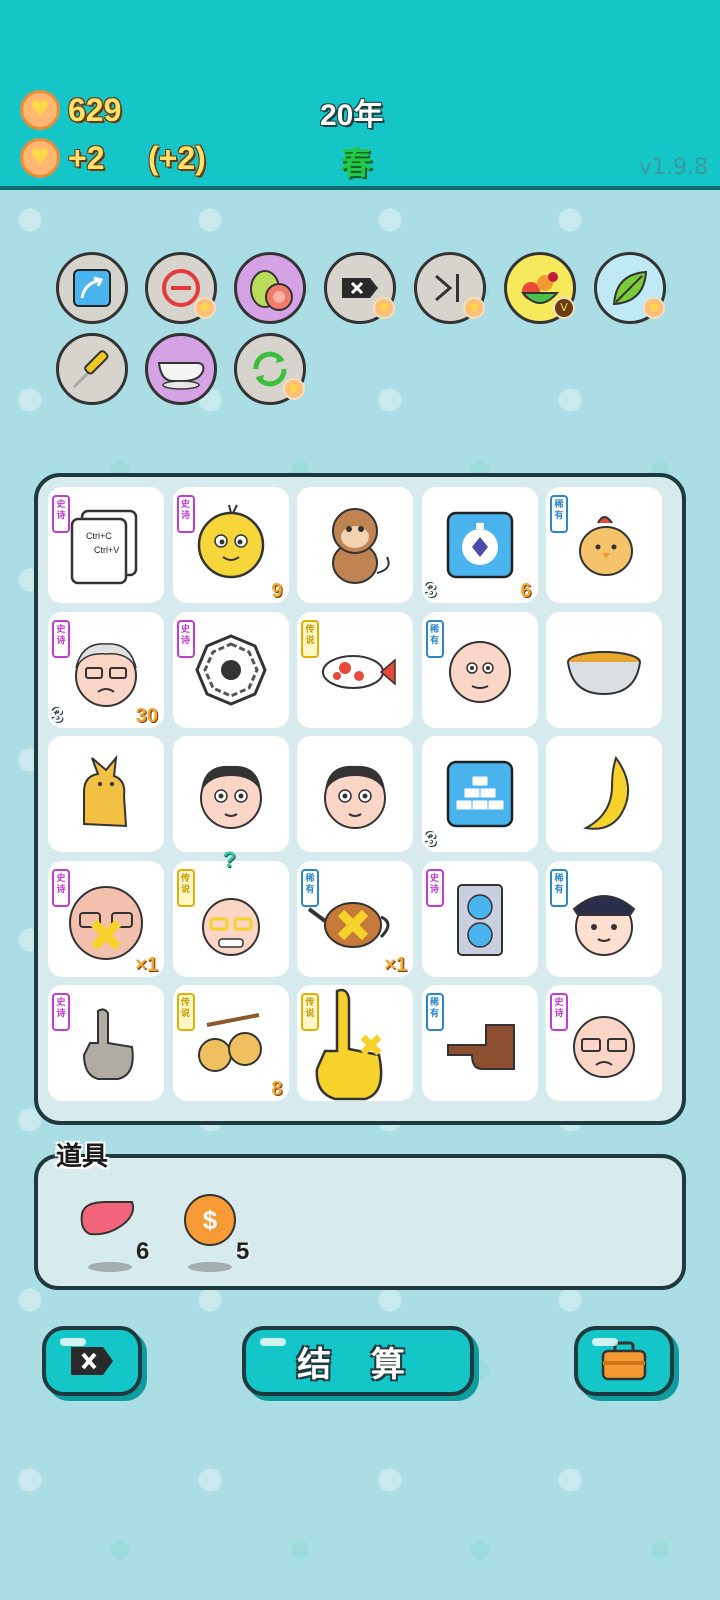  Describe the element at coordinates (360, 288) in the screenshot. I see `delete-tag-tool: ♥` at that location.